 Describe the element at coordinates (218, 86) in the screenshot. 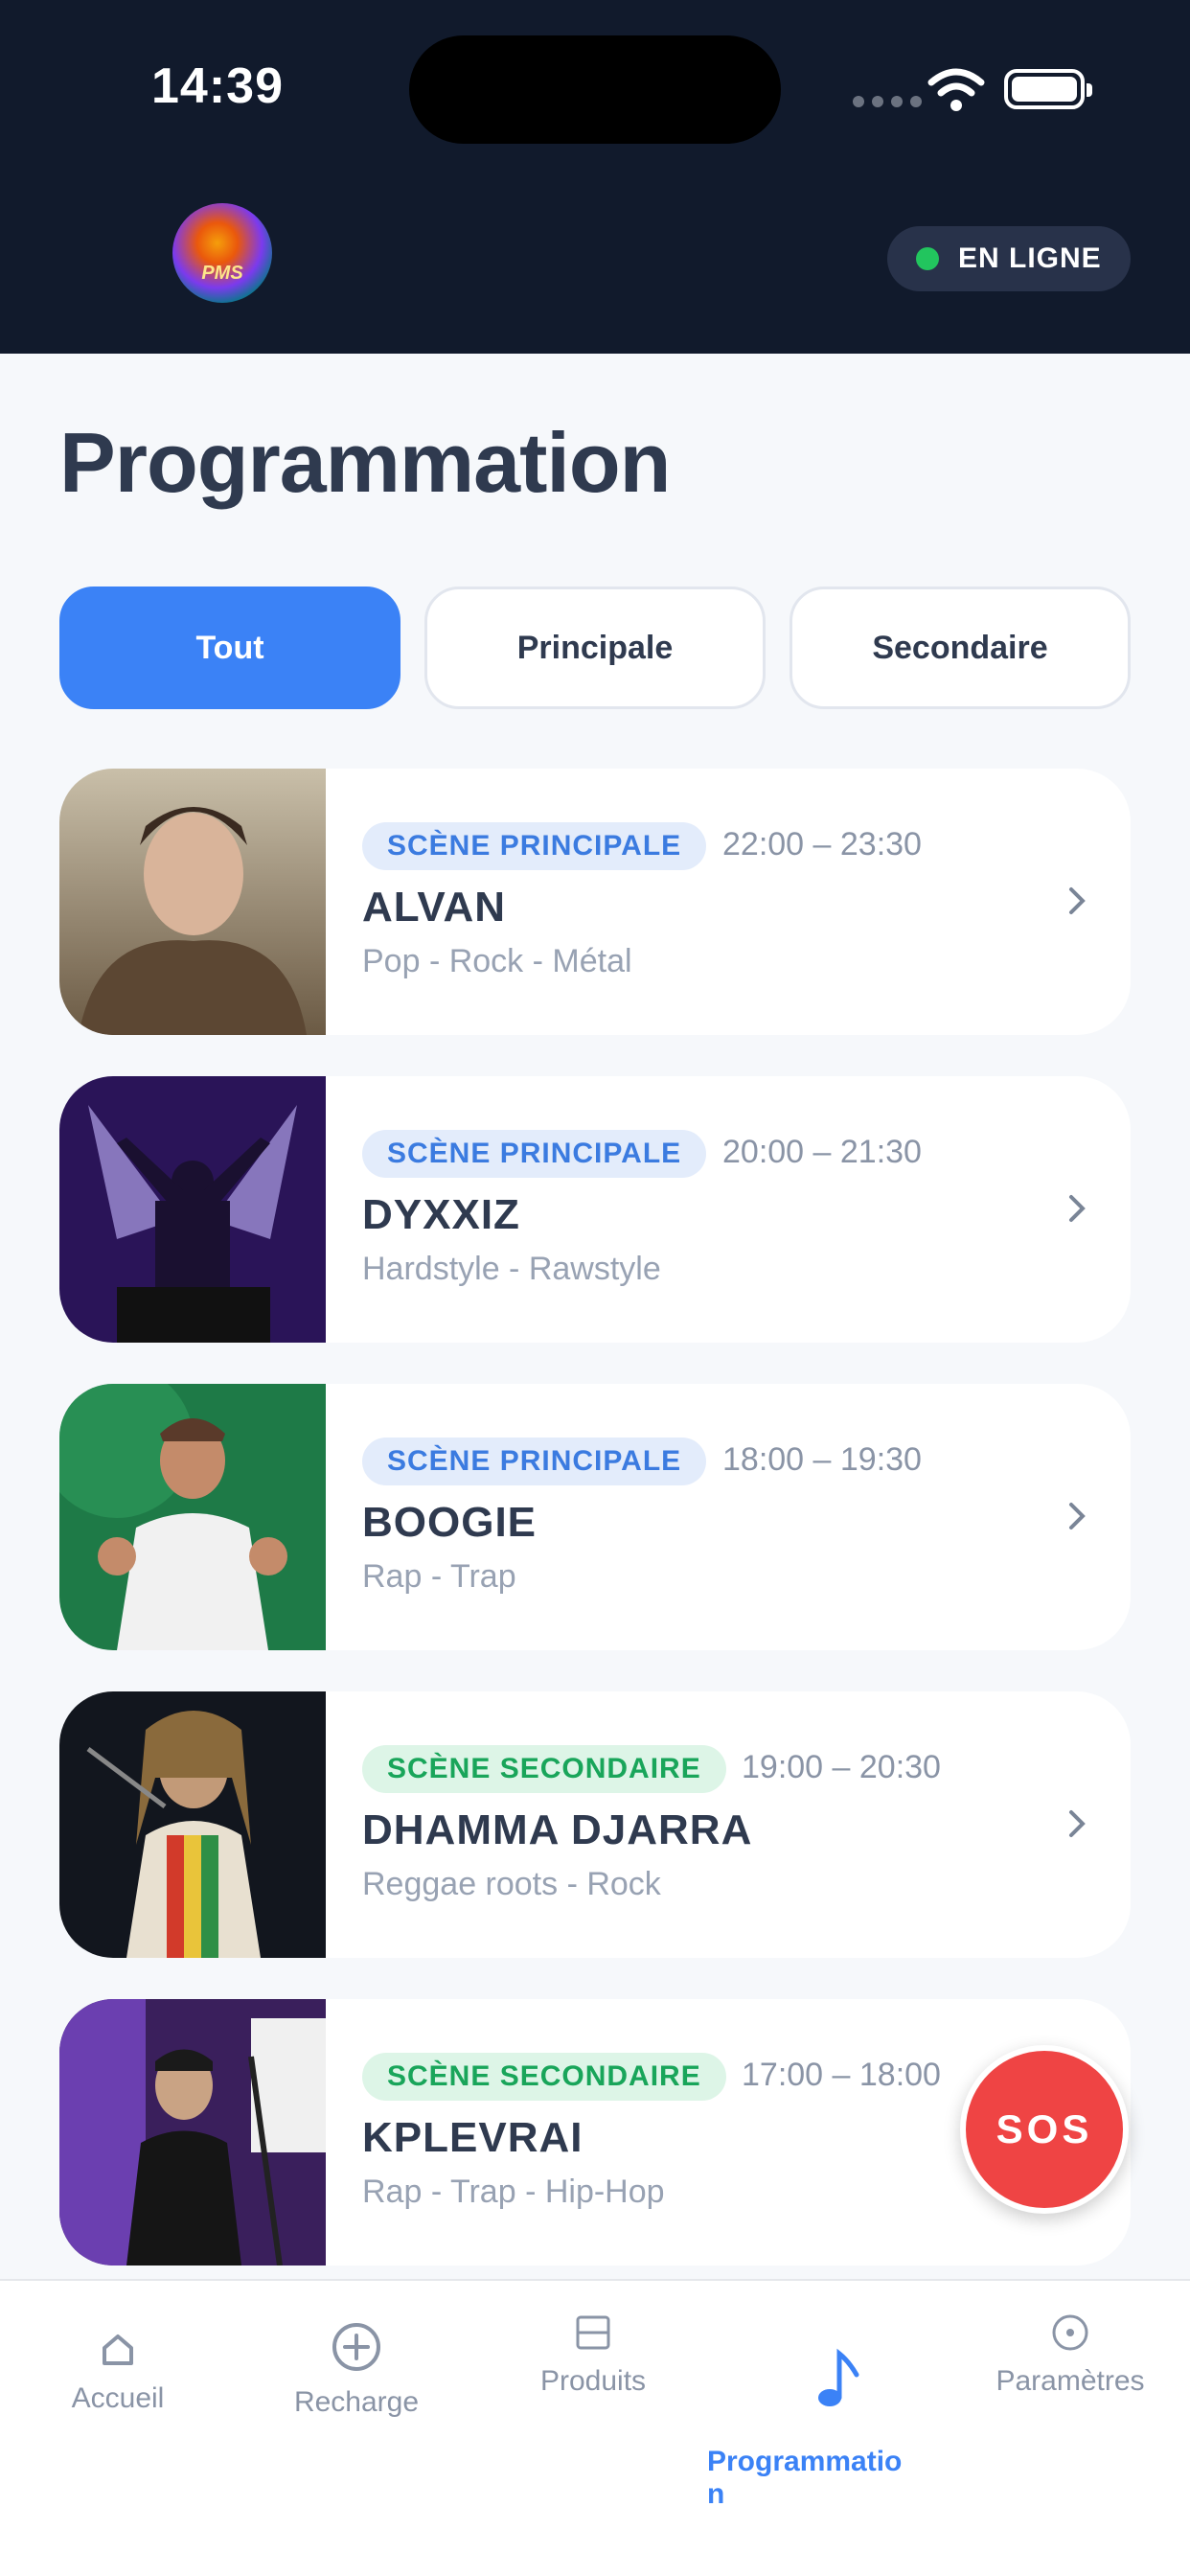

I see `status-time: 14:39` at that location.